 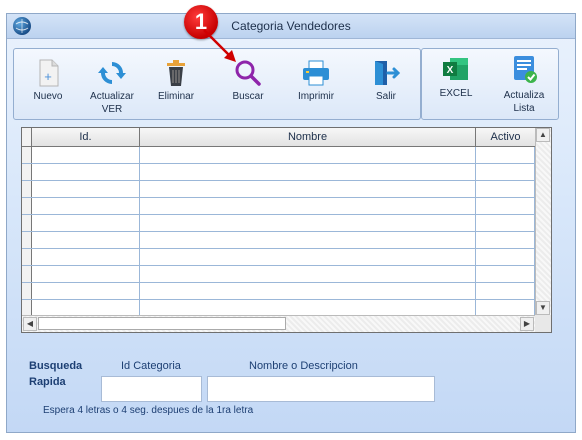 I want to click on trash-icon, so click(x=176, y=73).